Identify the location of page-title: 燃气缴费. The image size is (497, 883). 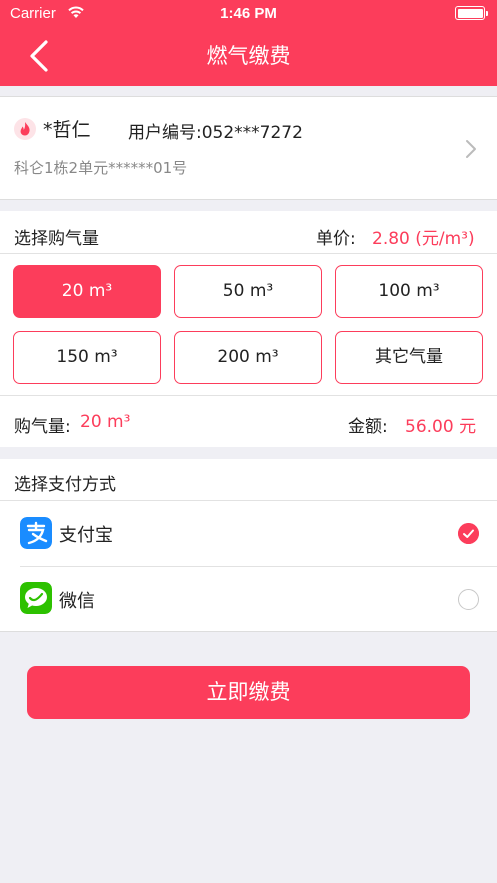
(248, 56).